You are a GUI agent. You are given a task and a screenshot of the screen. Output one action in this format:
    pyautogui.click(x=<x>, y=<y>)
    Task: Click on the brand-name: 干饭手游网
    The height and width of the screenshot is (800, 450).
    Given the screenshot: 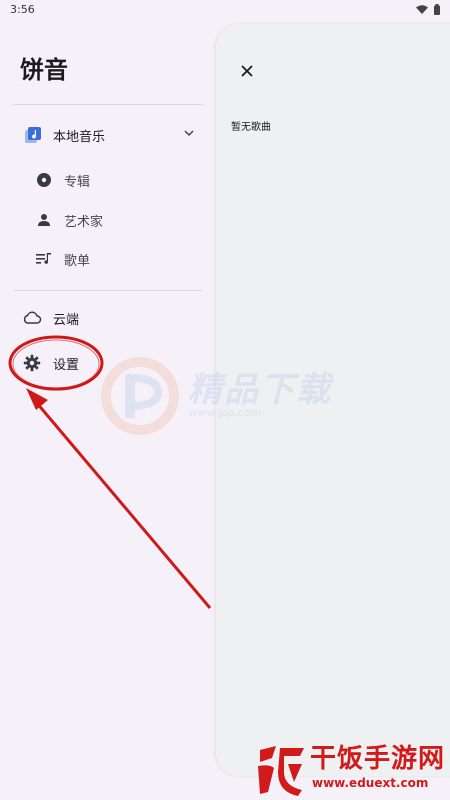 What is the action you would take?
    pyautogui.click(x=378, y=759)
    